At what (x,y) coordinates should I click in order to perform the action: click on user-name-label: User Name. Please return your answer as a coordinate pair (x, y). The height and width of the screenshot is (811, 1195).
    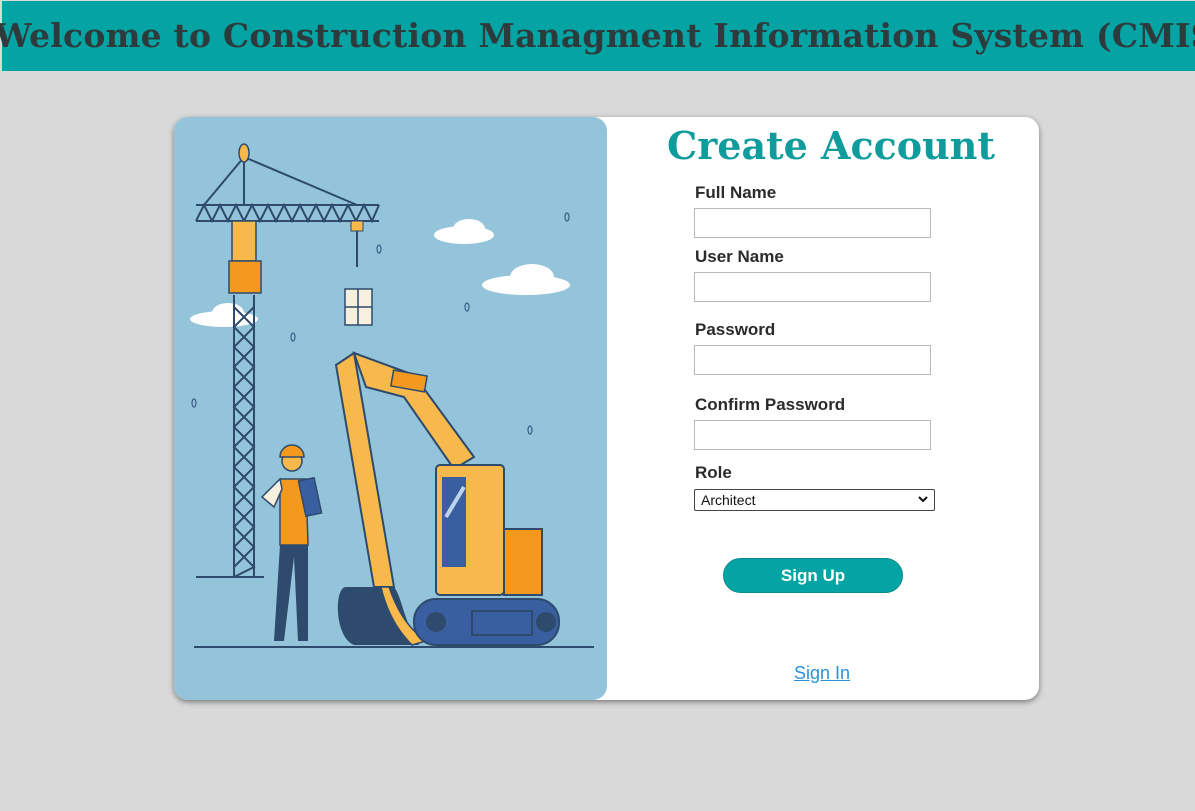
    Looking at the image, I should click on (739, 256).